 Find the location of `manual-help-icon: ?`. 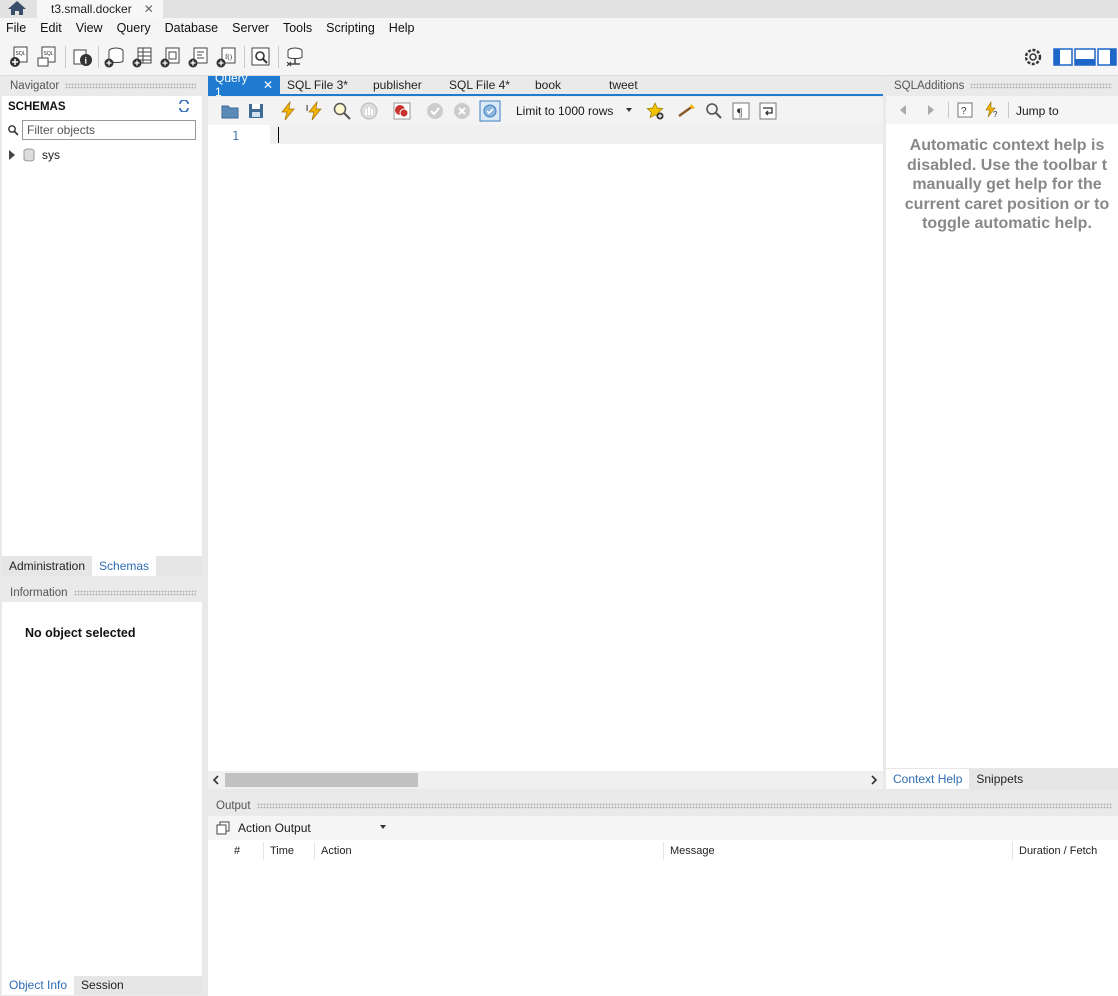

manual-help-icon: ? is located at coordinates (965, 110).